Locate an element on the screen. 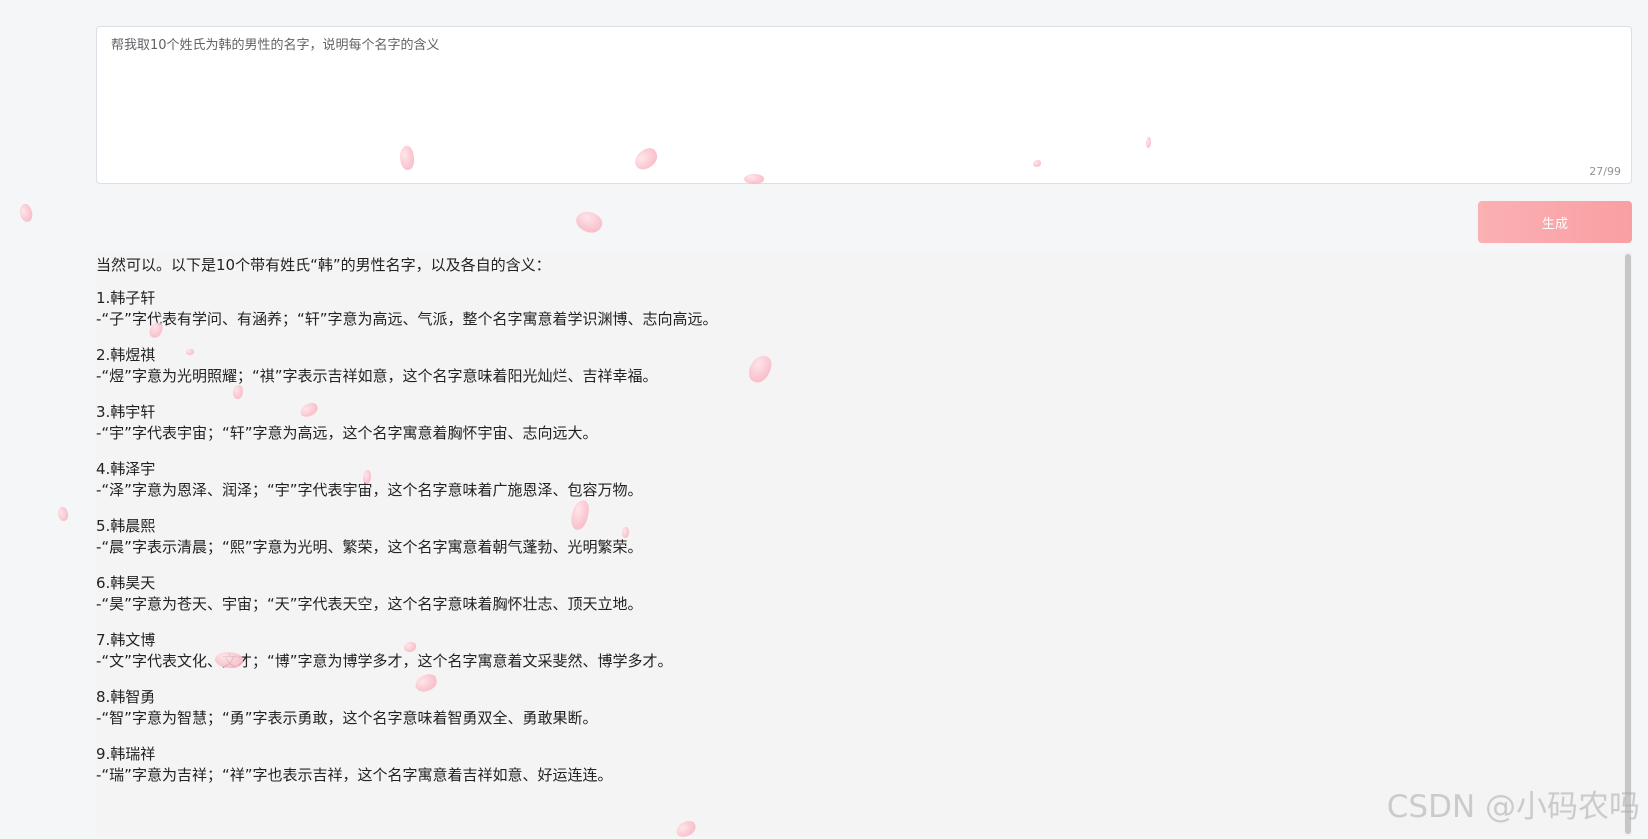 The height and width of the screenshot is (839, 1648). name-title: 2.韩煜祺 is located at coordinates (126, 355).